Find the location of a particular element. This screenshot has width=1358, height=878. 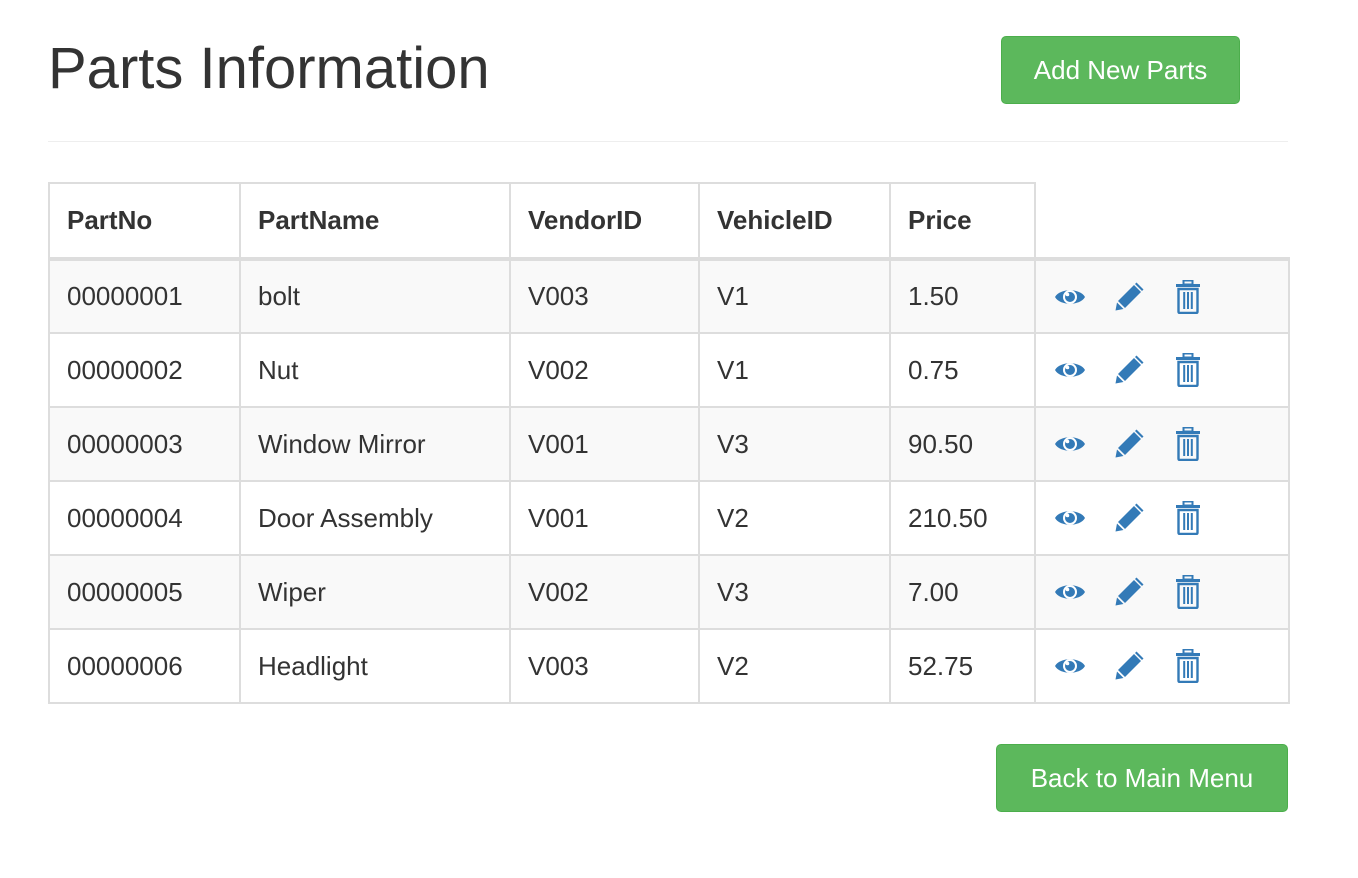

column-header-actions is located at coordinates (1161, 222).